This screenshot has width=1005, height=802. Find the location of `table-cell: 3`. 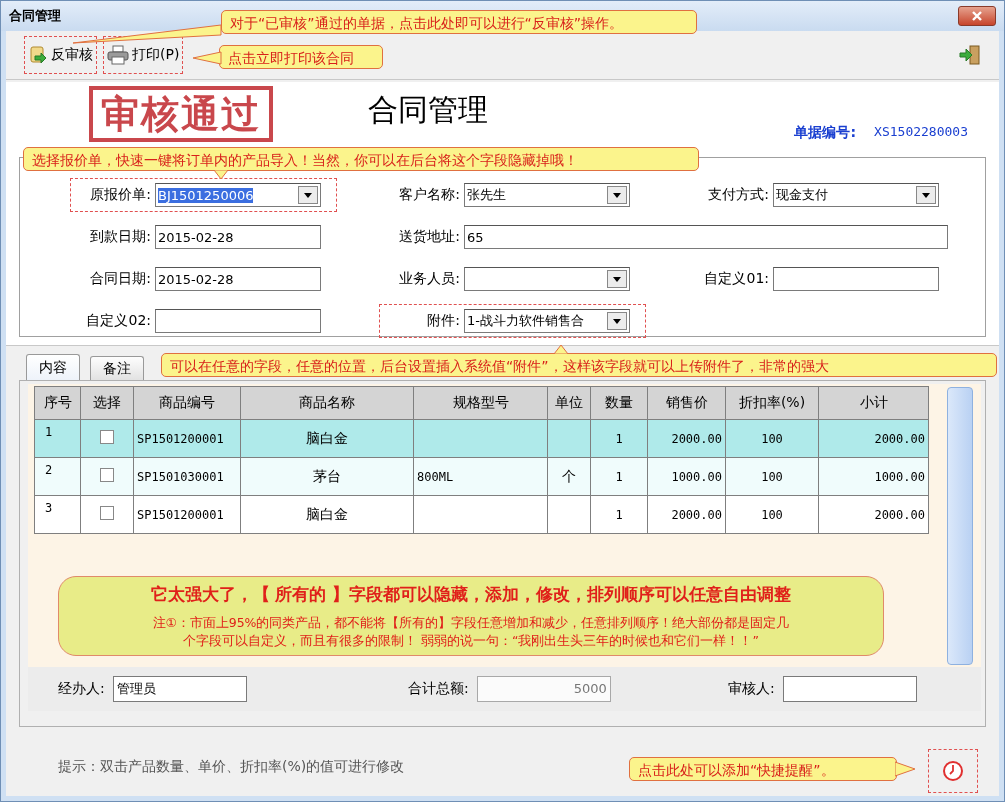

table-cell: 3 is located at coordinates (57, 514).